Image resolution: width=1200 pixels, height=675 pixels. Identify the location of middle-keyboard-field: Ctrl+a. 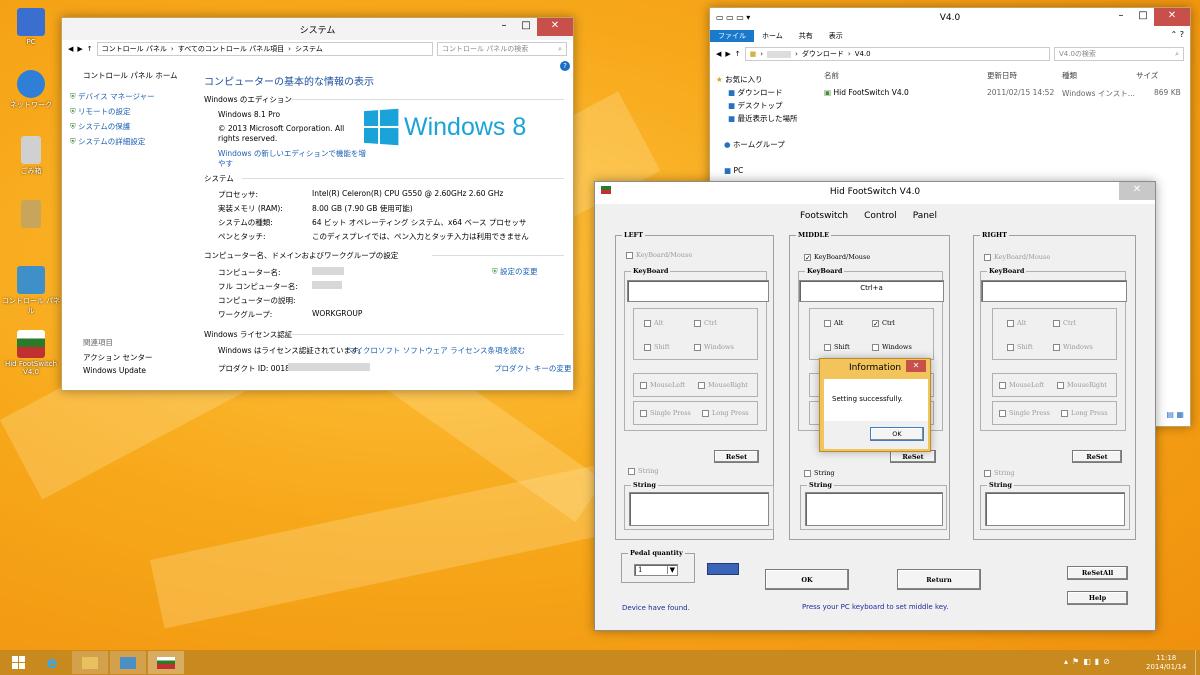
(871, 291).